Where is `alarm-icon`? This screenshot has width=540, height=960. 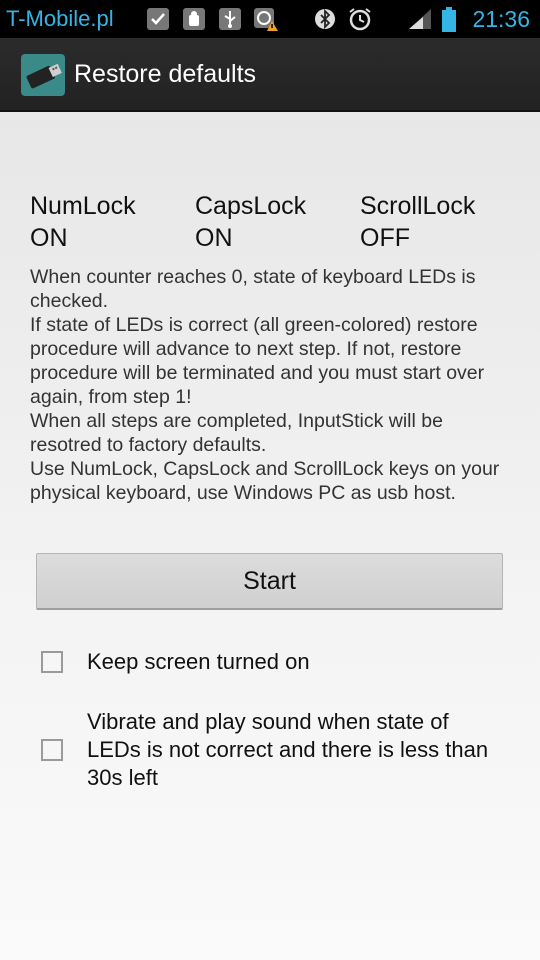 alarm-icon is located at coordinates (360, 19).